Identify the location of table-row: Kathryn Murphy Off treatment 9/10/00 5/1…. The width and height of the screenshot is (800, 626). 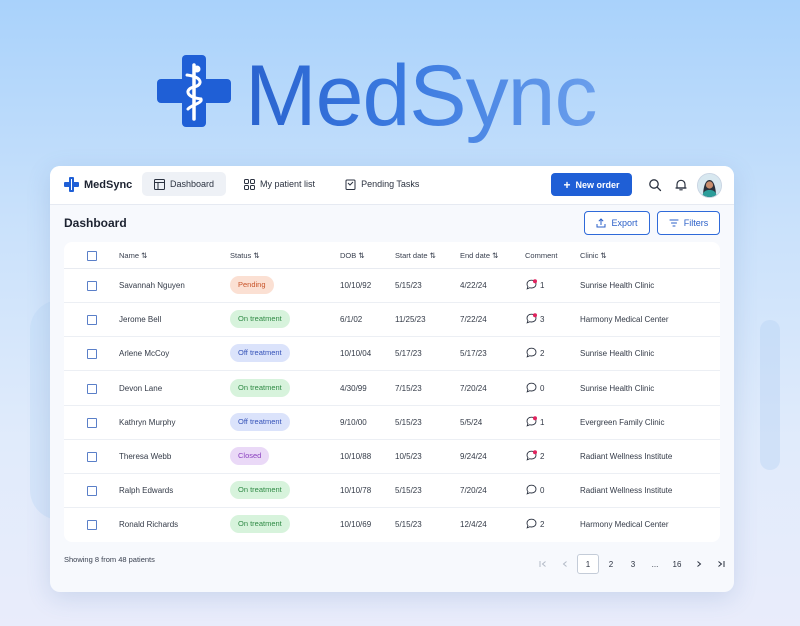
(392, 422).